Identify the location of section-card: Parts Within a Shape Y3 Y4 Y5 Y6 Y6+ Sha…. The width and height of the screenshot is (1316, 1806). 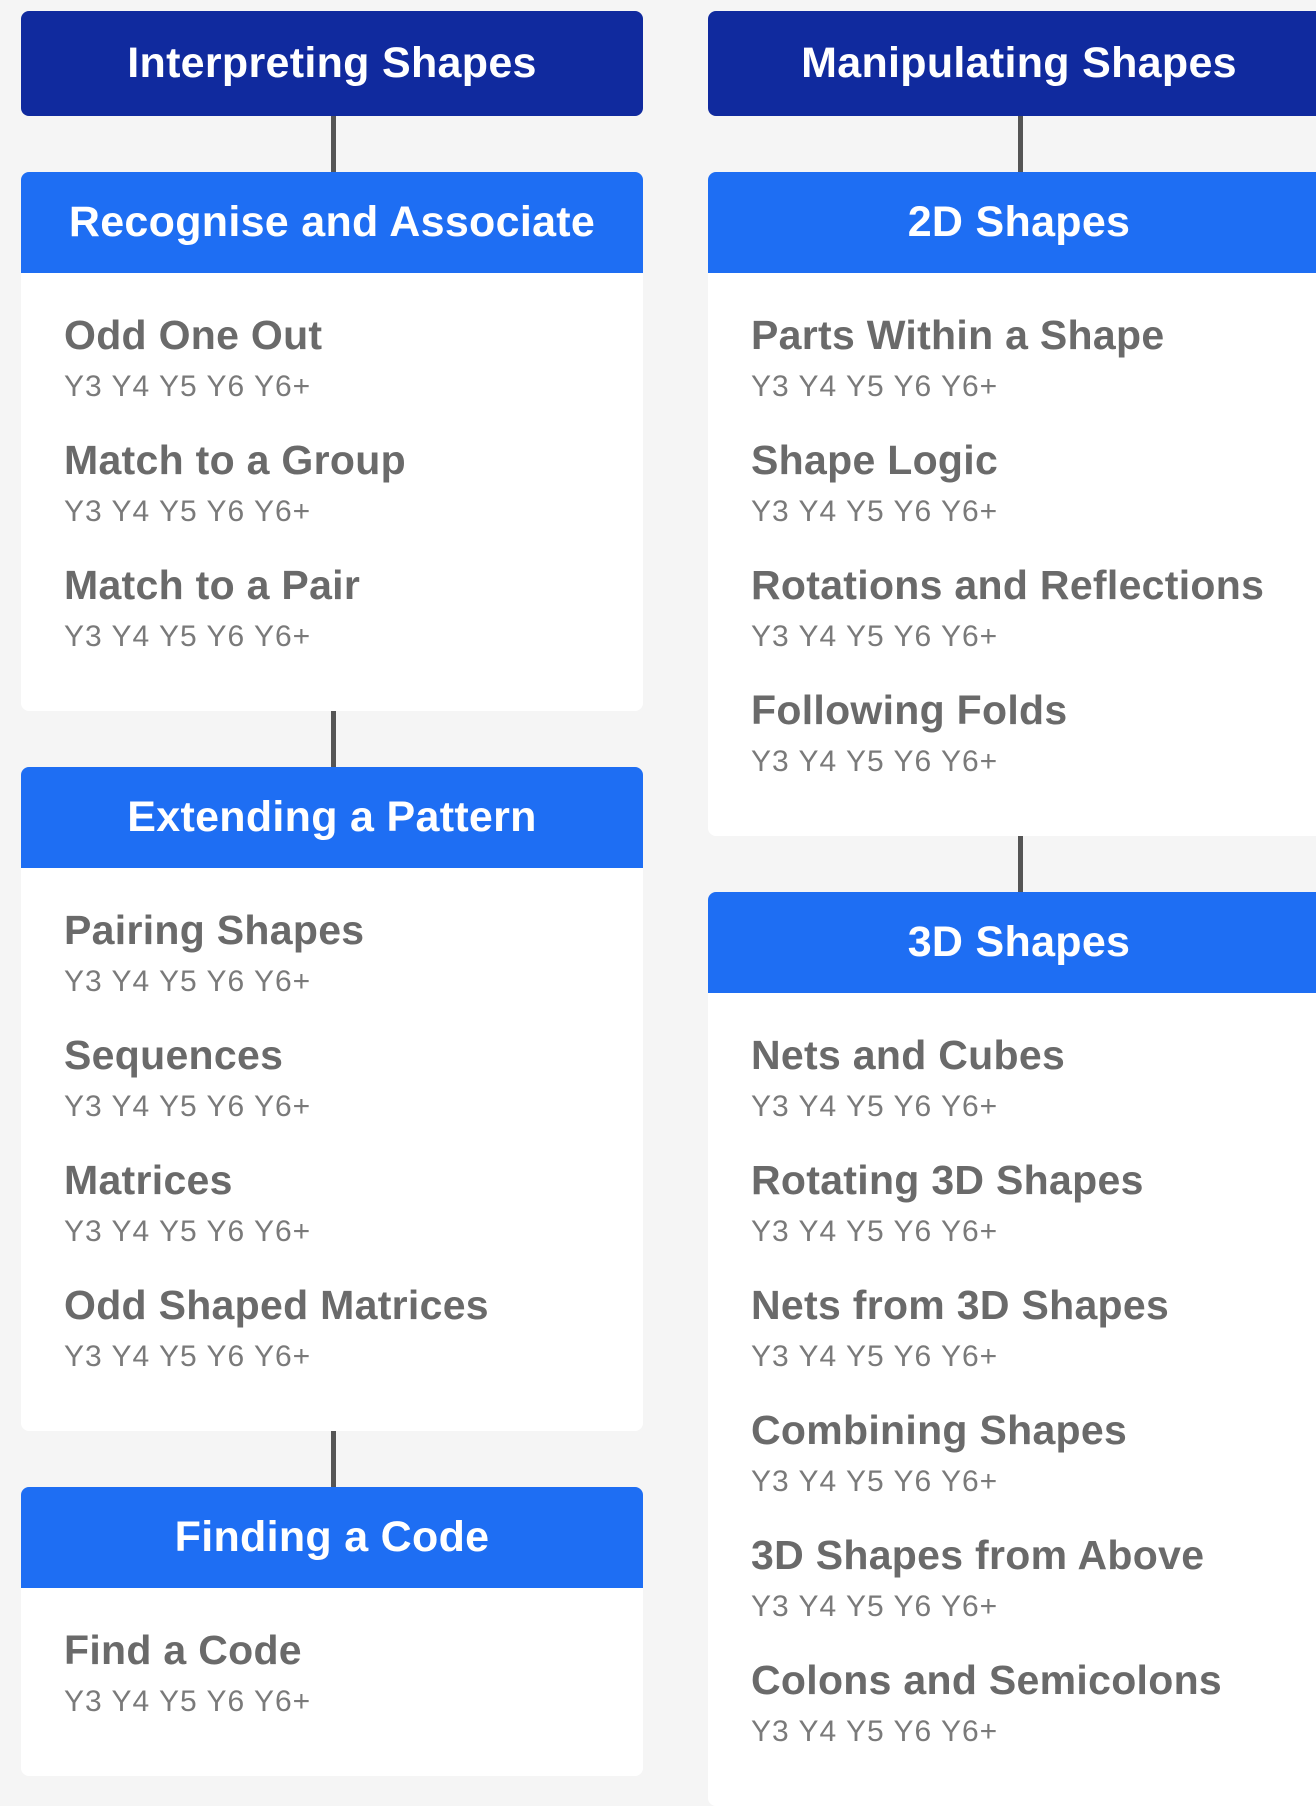
(1012, 554).